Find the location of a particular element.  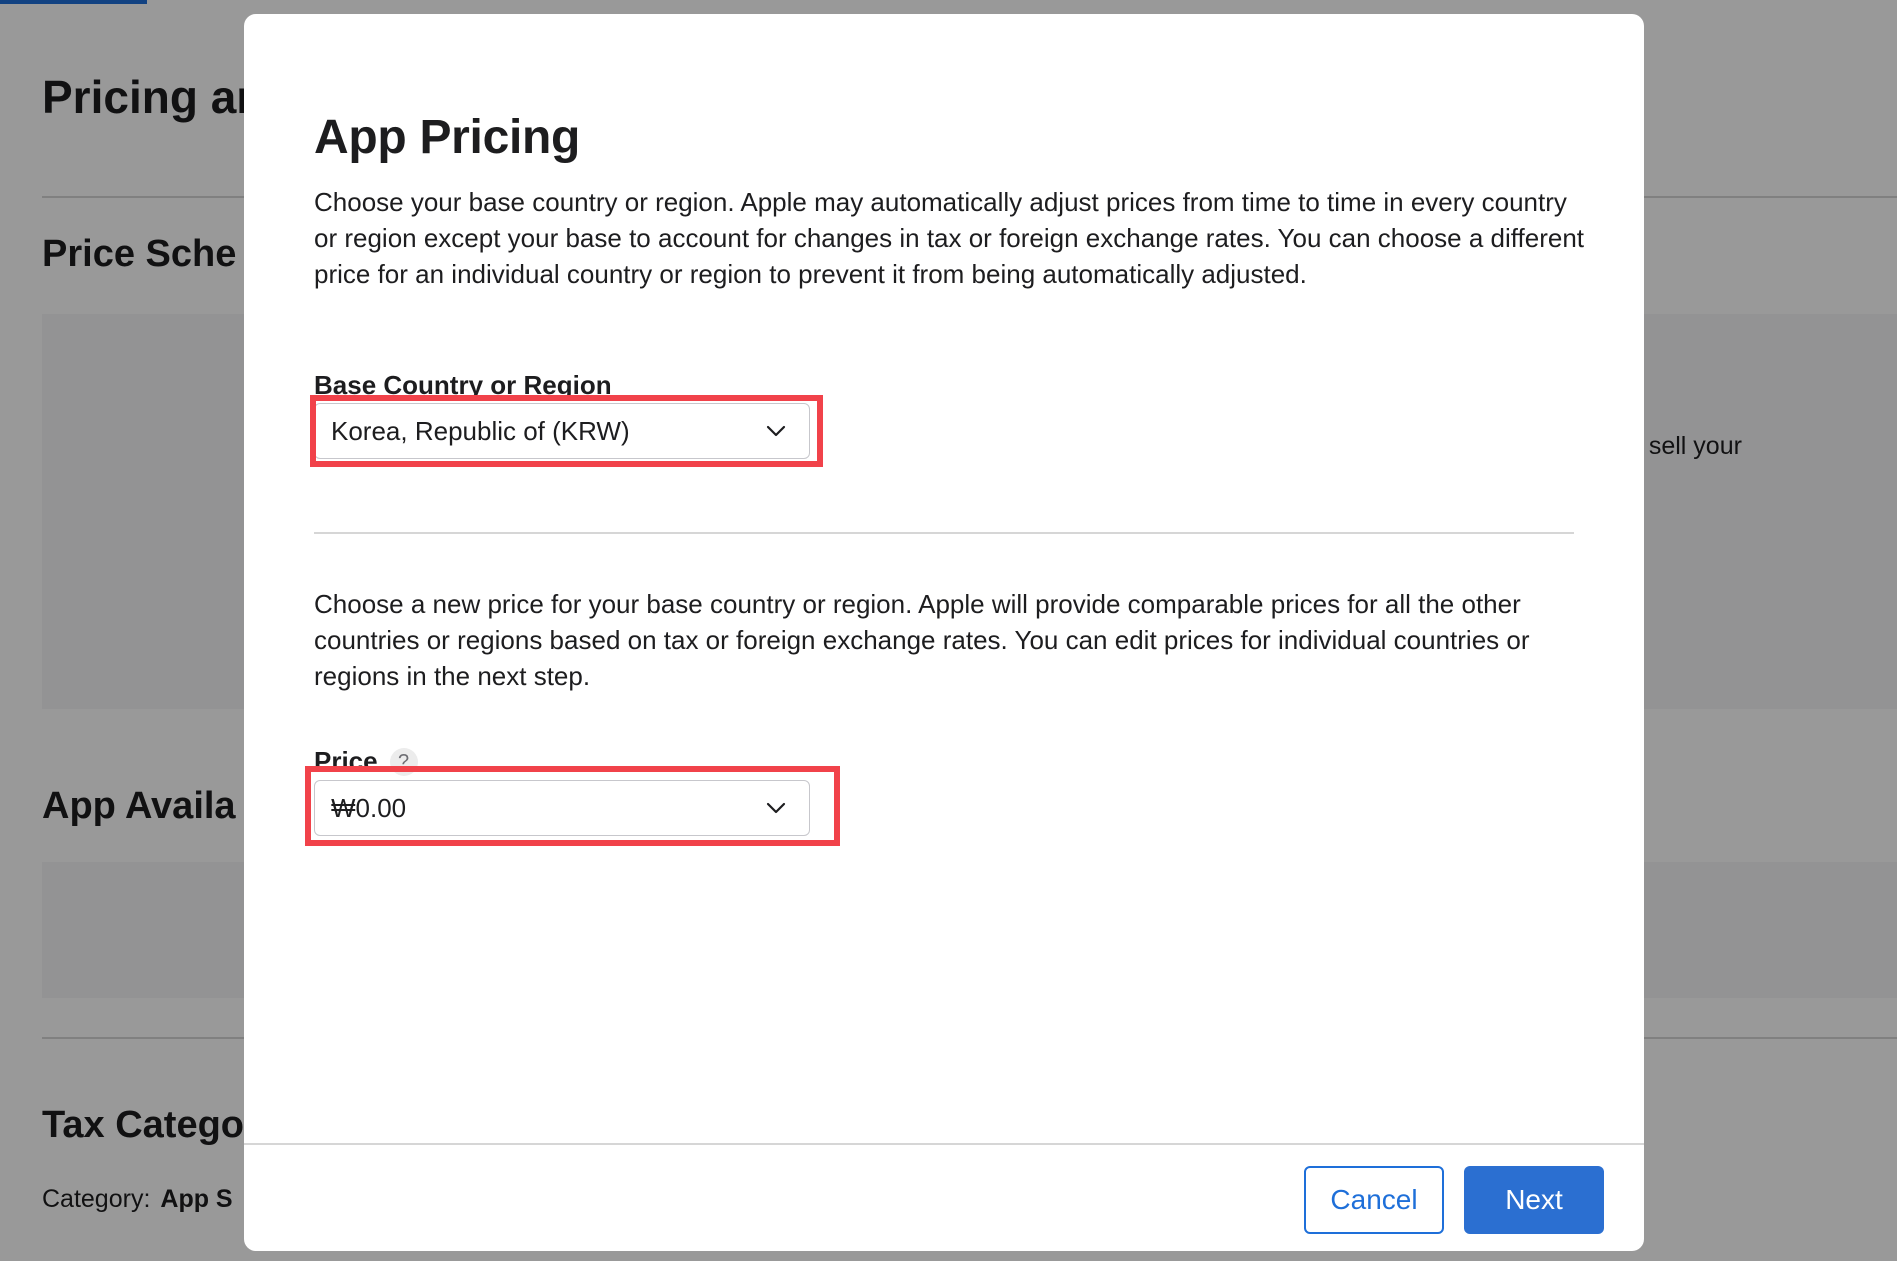

dialog-title: App Pricing is located at coordinates (447, 137).